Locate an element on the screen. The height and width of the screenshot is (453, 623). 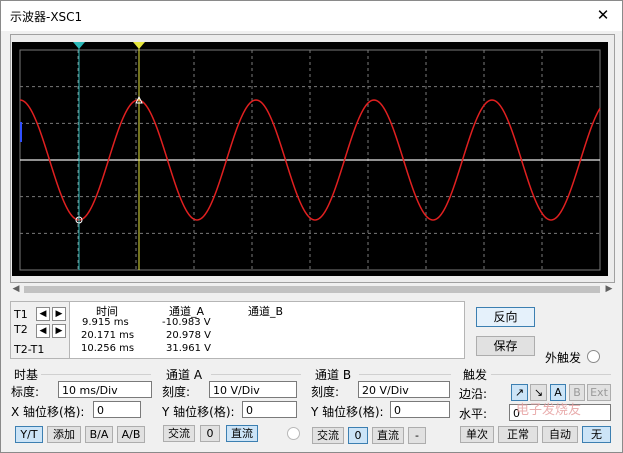
y-position-b-field: 0 is located at coordinates (420, 409).